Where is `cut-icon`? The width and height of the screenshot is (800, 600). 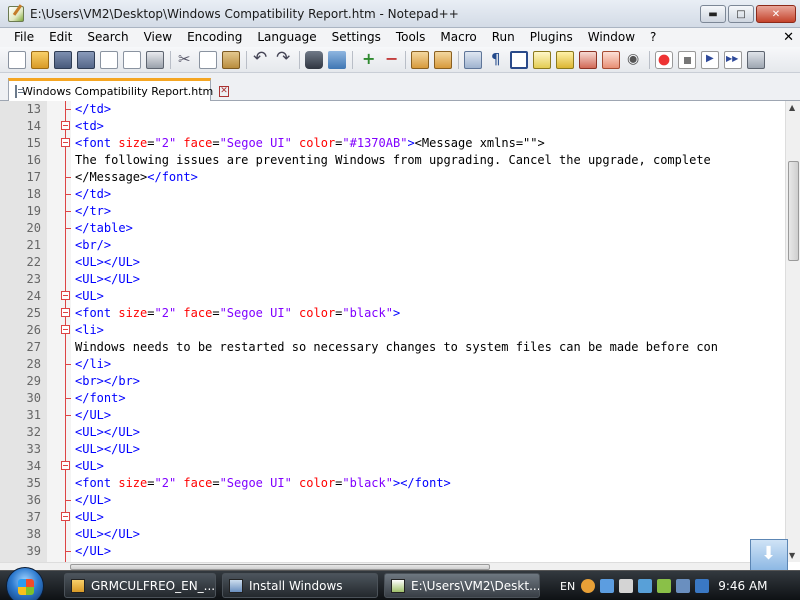
cut-icon is located at coordinates (185, 59).